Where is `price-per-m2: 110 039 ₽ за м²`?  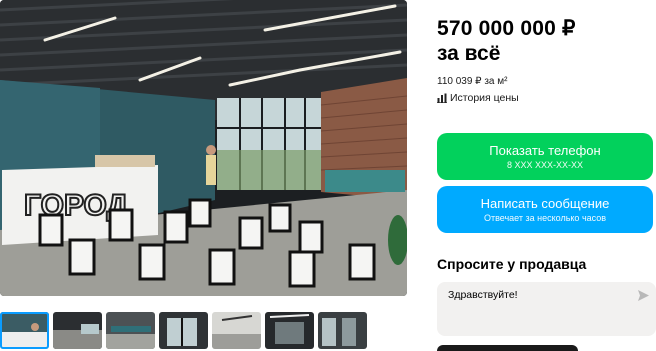
price-per-m2: 110 039 ₽ за м² is located at coordinates (472, 81).